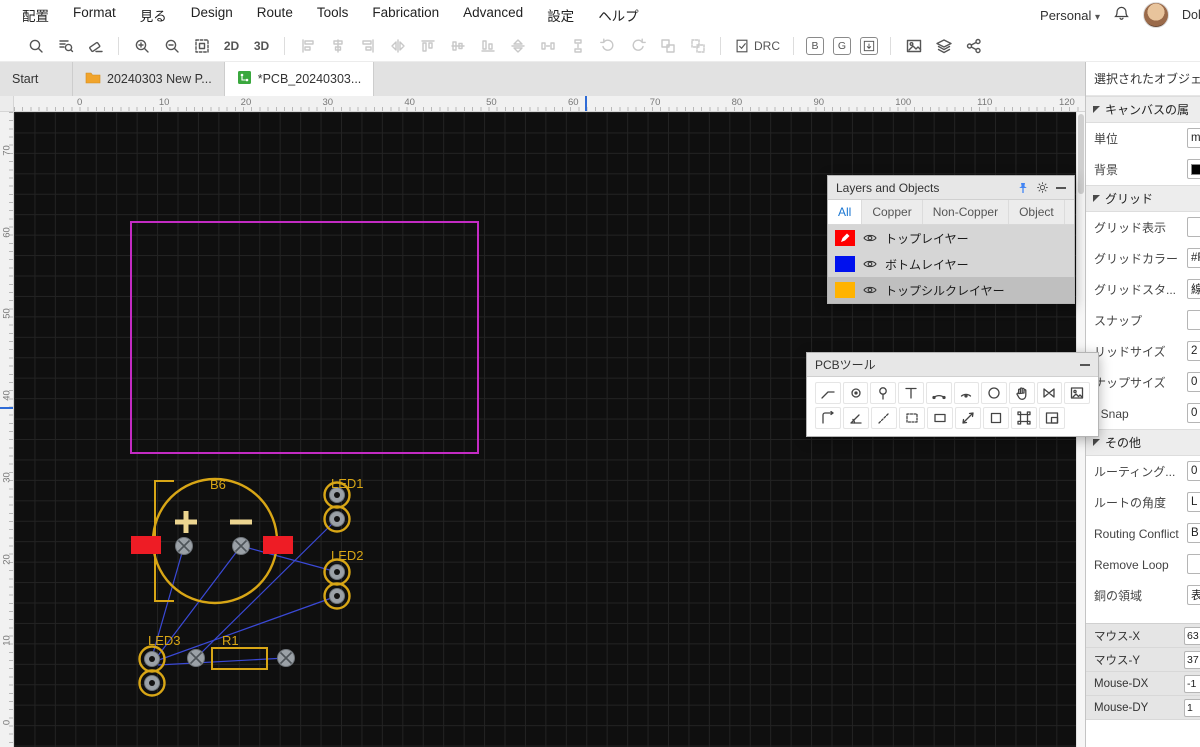 Image resolution: width=1200 pixels, height=747 pixels. Describe the element at coordinates (1193, 227) in the screenshot. I see `grid-show-input` at that location.